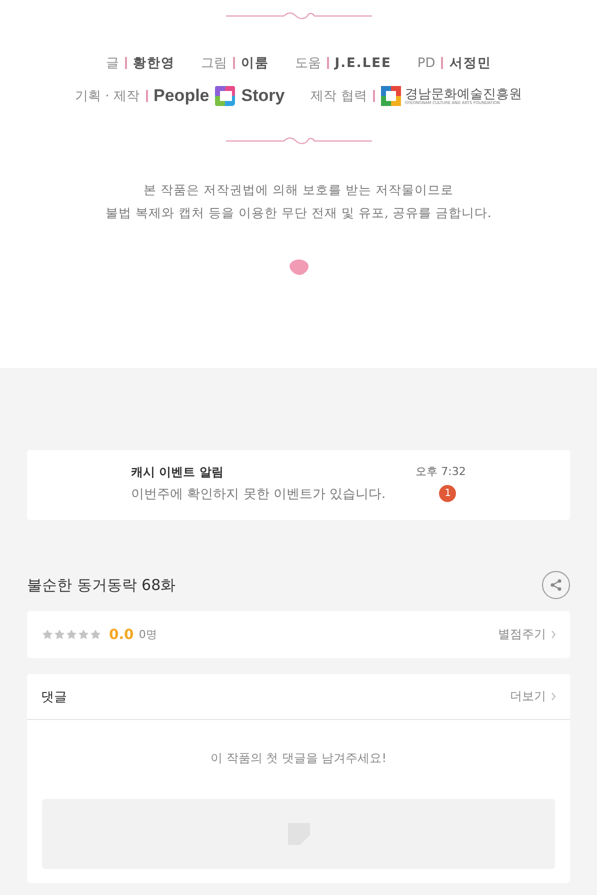  I want to click on copyright-notice: 본 작품은 저작권법에 의해 보호를 받는 저작물이므로, so click(299, 190).